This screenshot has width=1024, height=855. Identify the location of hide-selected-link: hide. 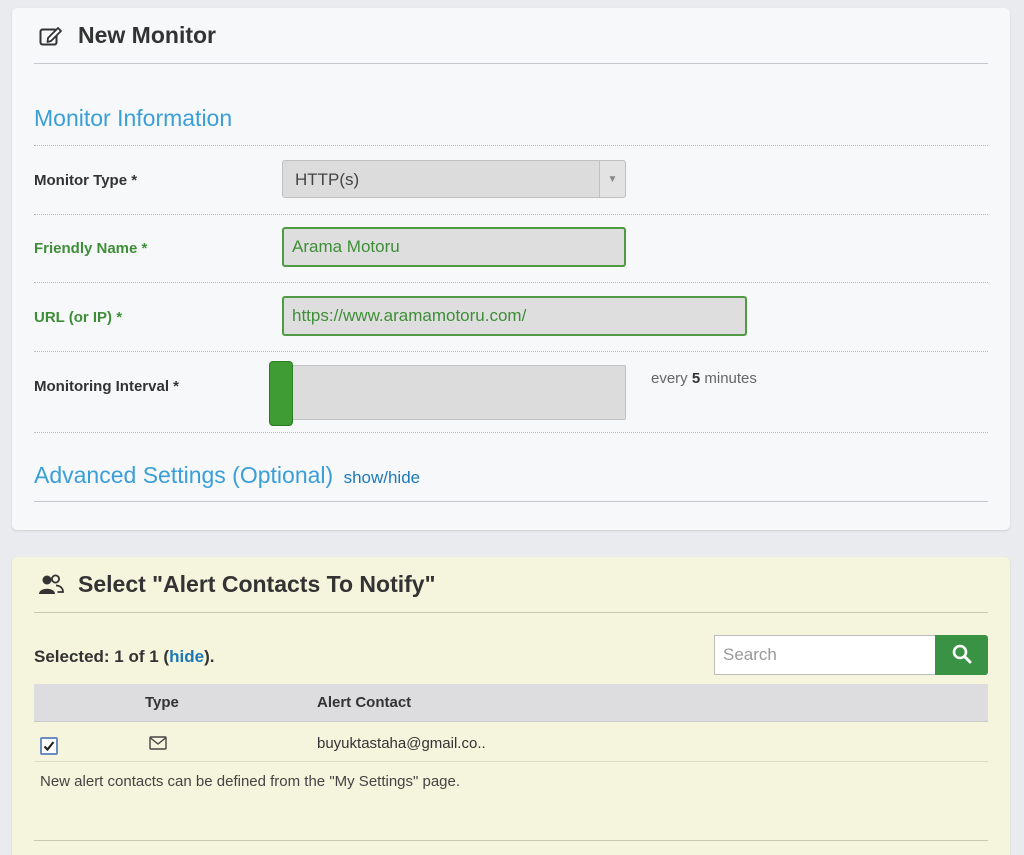
(186, 656).